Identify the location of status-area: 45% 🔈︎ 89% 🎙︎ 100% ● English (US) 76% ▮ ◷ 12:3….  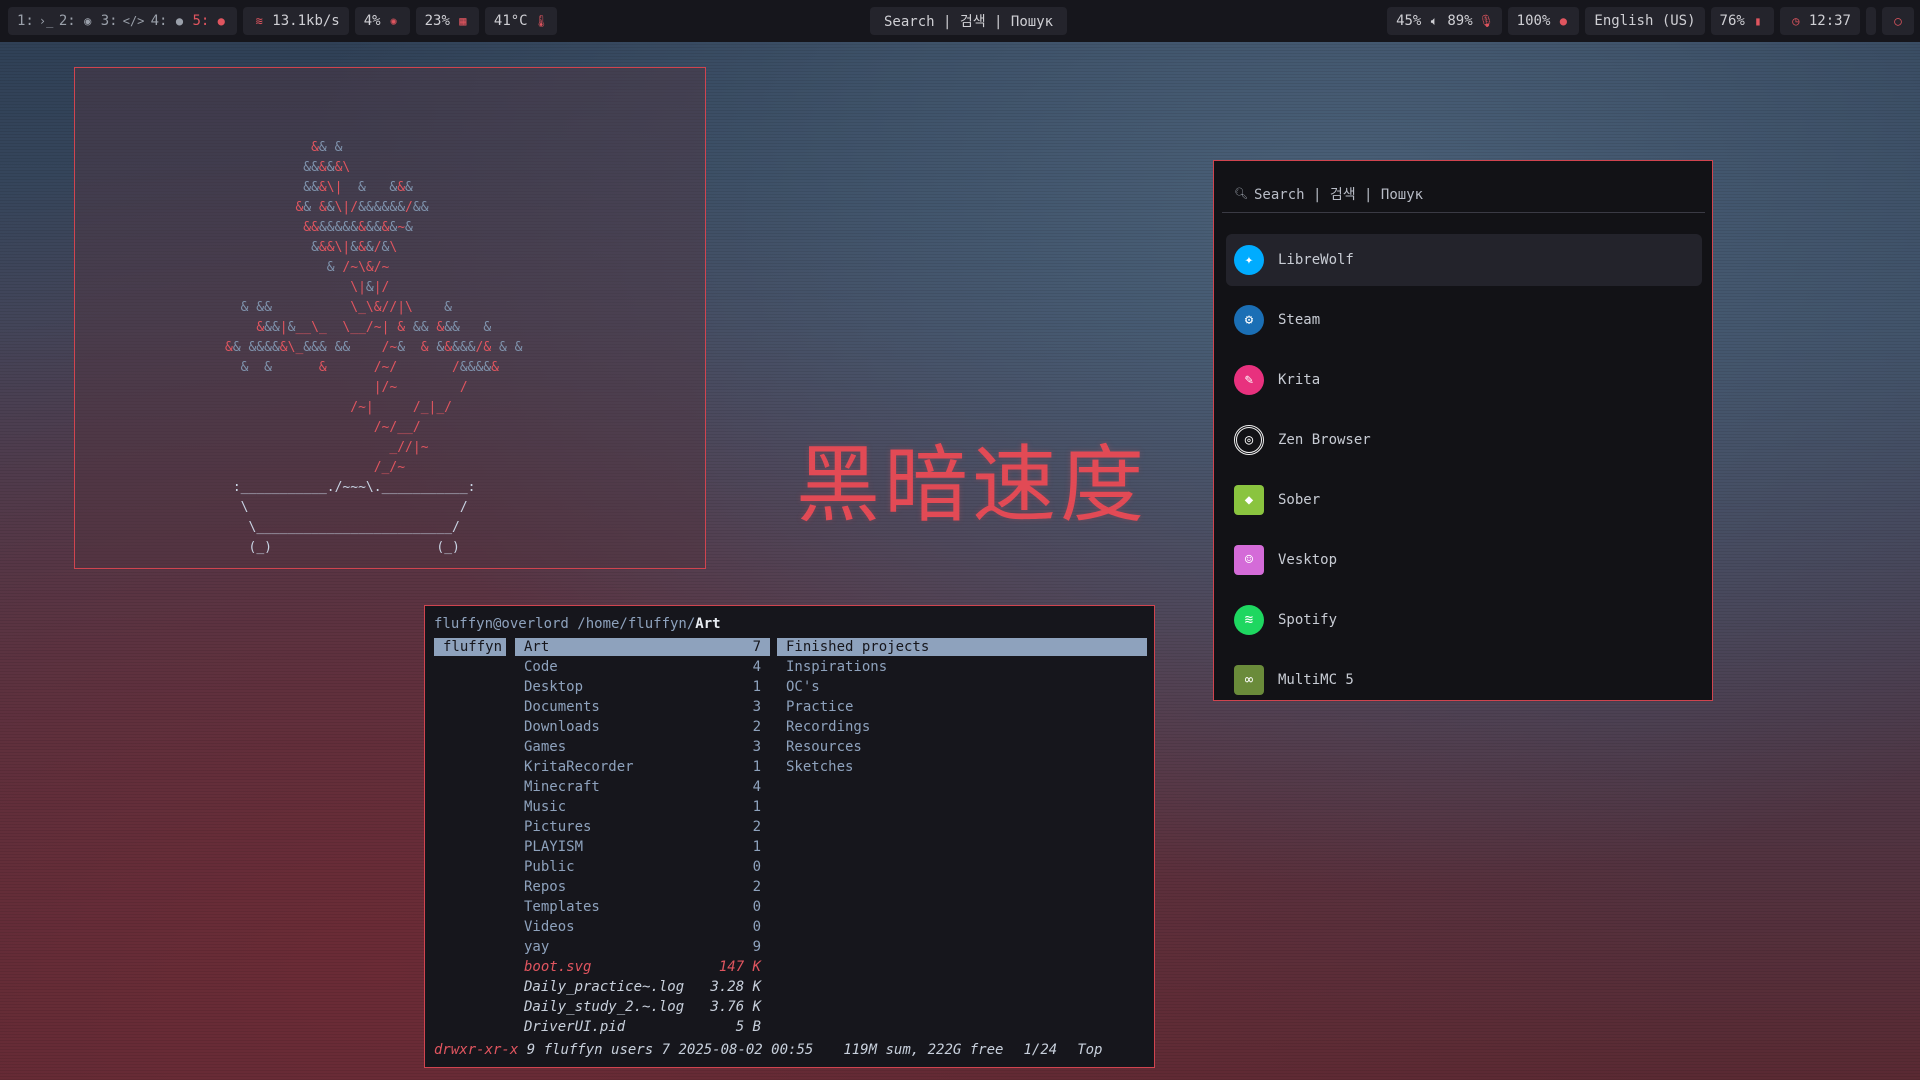
(1647, 21).